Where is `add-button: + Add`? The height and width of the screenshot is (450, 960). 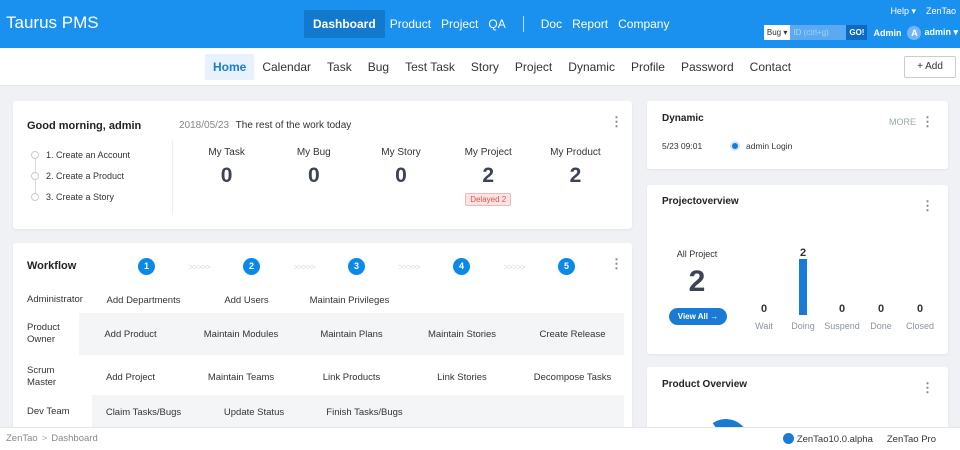 add-button: + Add is located at coordinates (930, 67).